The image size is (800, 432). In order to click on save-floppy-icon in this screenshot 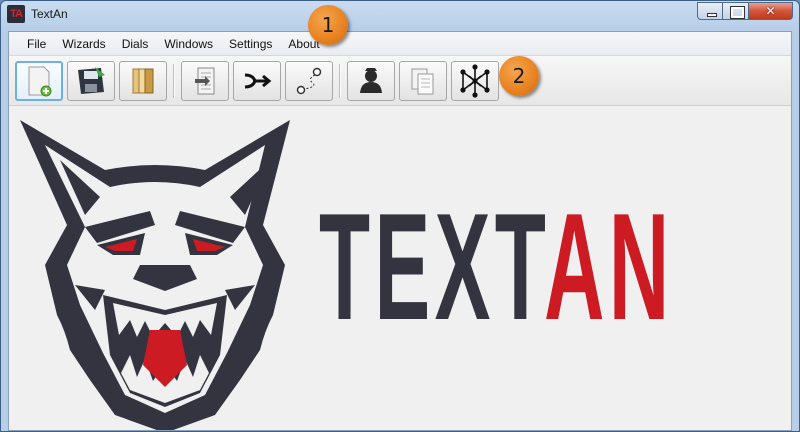, I will do `click(91, 80)`.